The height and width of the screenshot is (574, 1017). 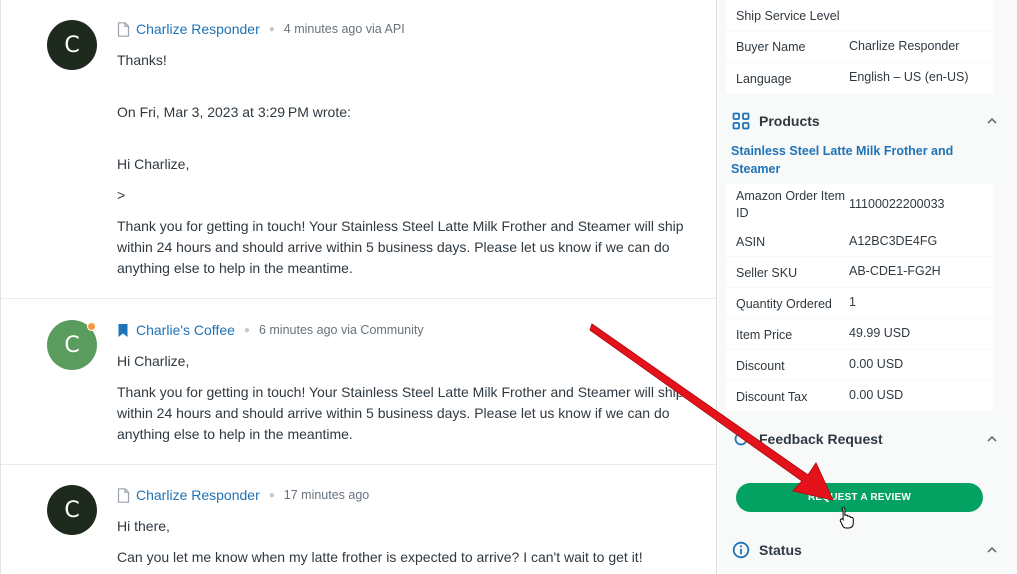 I want to click on products-section-header: Products, so click(x=865, y=121).